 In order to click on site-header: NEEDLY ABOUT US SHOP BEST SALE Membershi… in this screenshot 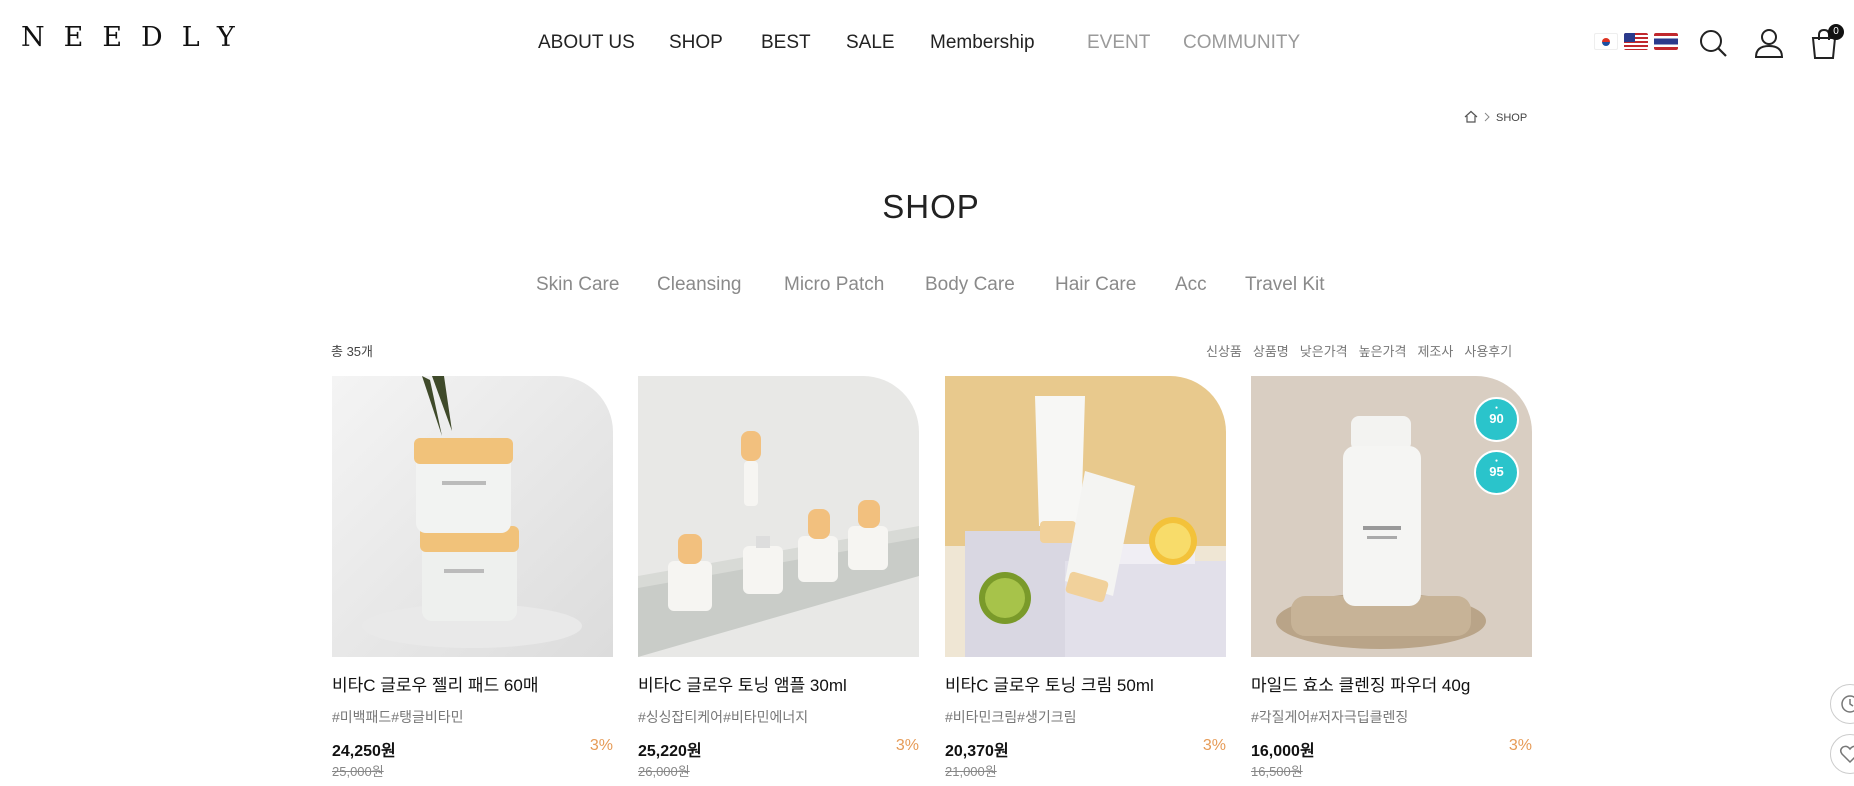, I will do `click(927, 43)`.